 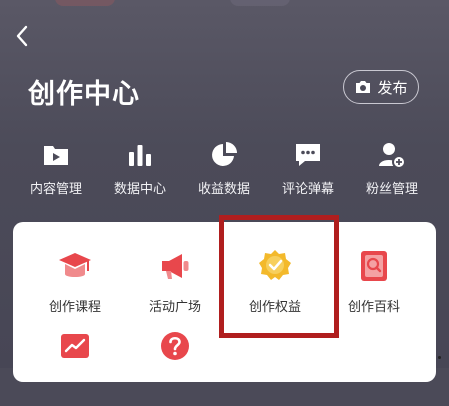 What do you see at coordinates (308, 155) in the screenshot?
I see `comment-icon` at bounding box center [308, 155].